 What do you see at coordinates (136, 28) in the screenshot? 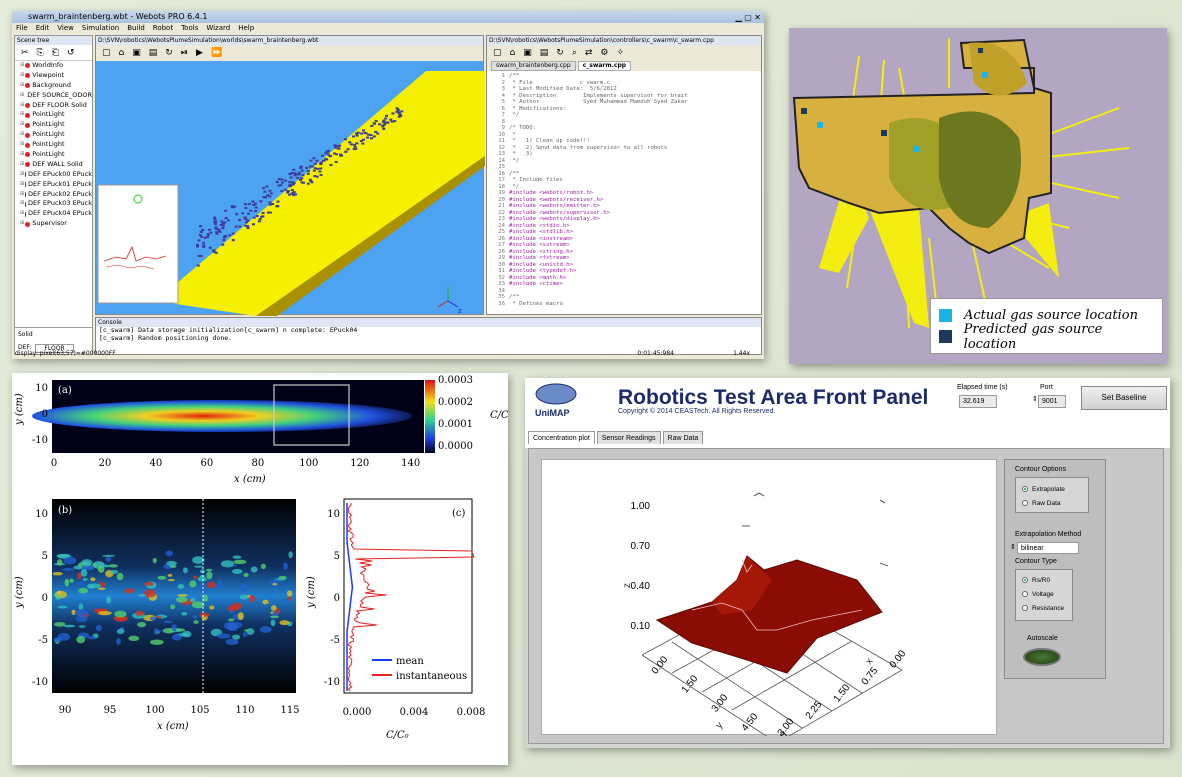
I see `menu-item: Build` at bounding box center [136, 28].